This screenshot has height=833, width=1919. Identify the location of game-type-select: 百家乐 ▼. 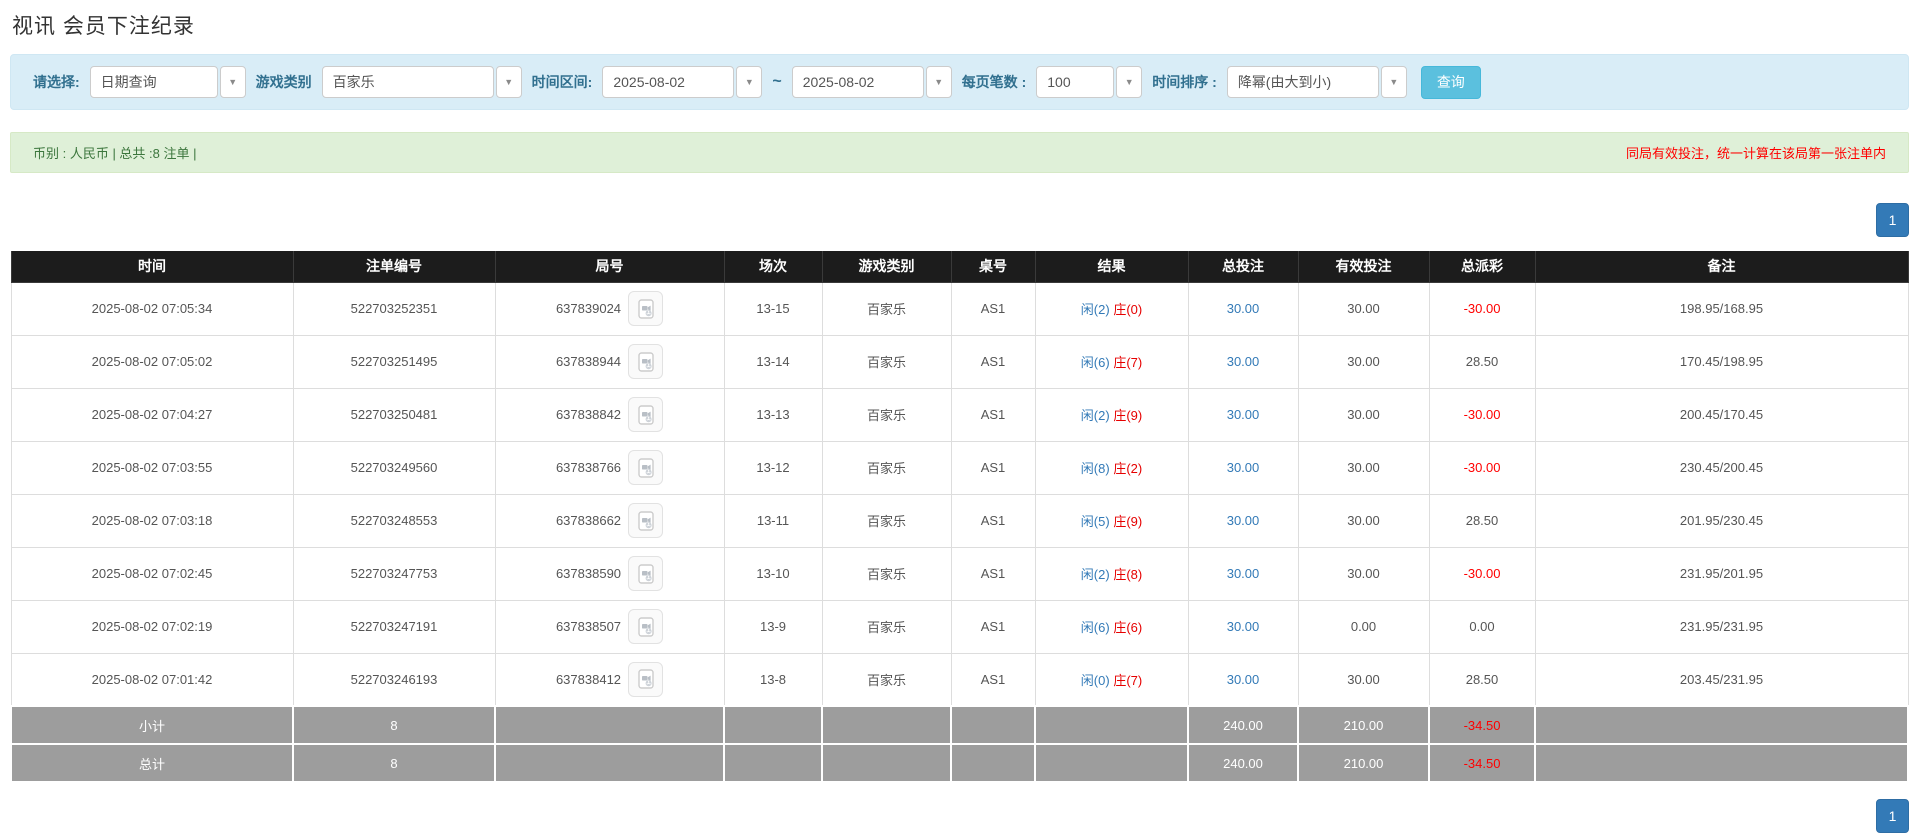
(421, 82).